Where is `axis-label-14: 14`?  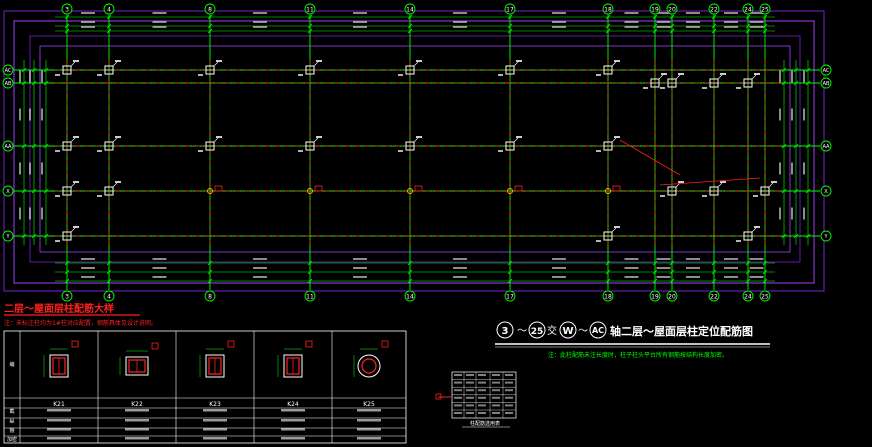
axis-label-14: 14 is located at coordinates (410, 10).